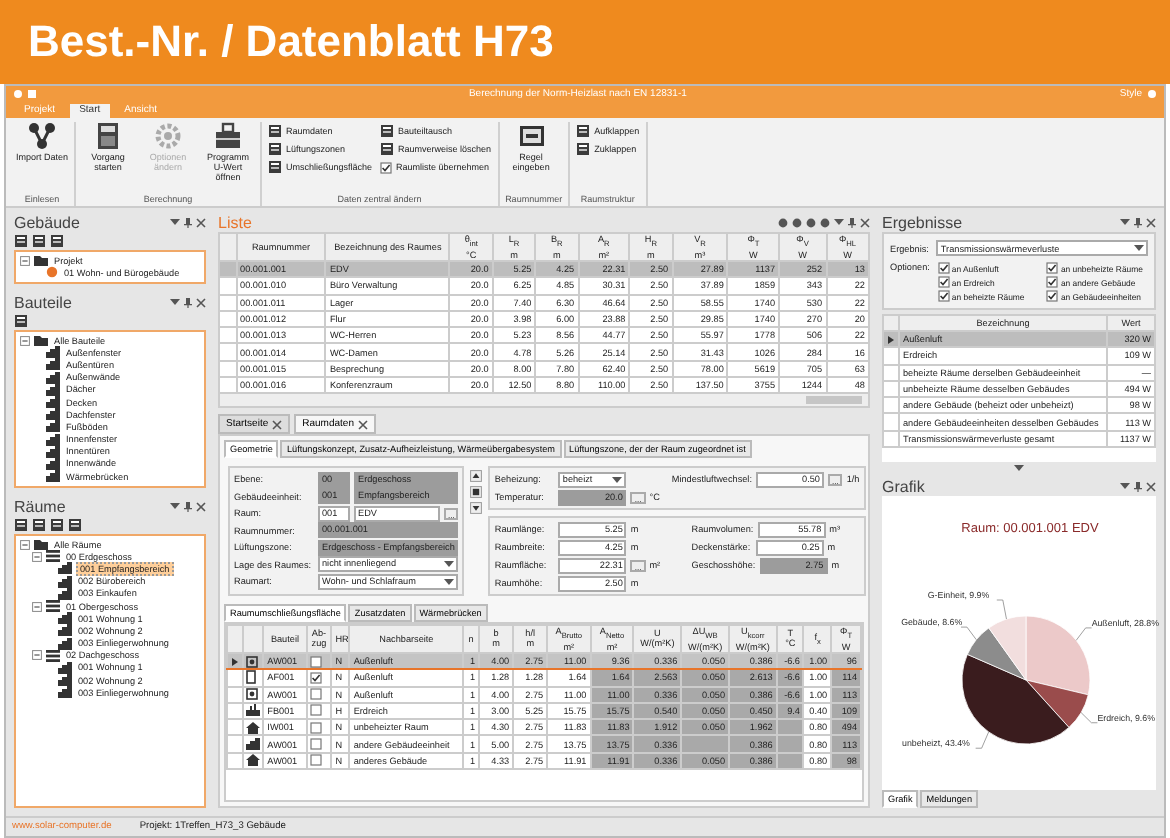 Image resolution: width=1170 pixels, height=838 pixels. Describe the element at coordinates (168, 136) in the screenshot. I see `gear-icon` at that location.